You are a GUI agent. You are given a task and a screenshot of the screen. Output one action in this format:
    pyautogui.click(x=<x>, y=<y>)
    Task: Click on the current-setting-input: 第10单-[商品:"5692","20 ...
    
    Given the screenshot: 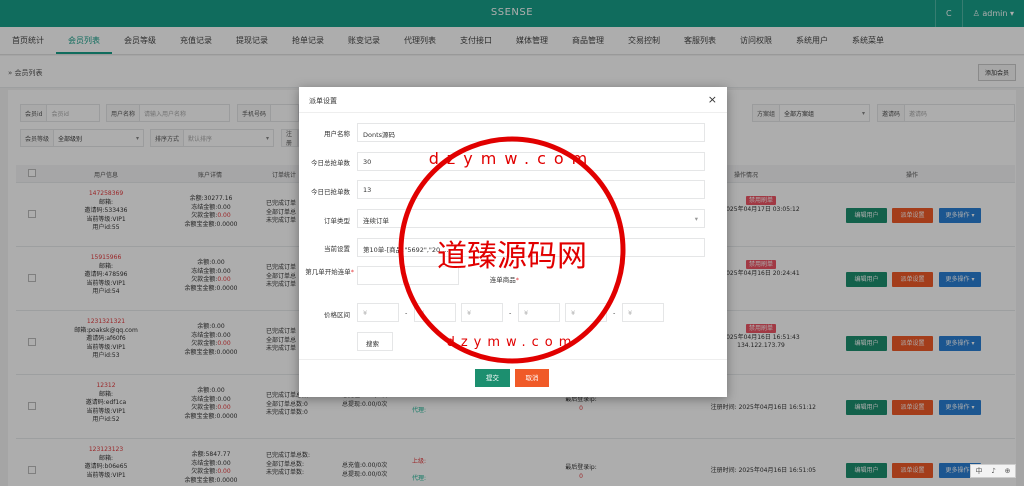 What is the action you would take?
    pyautogui.click(x=531, y=247)
    